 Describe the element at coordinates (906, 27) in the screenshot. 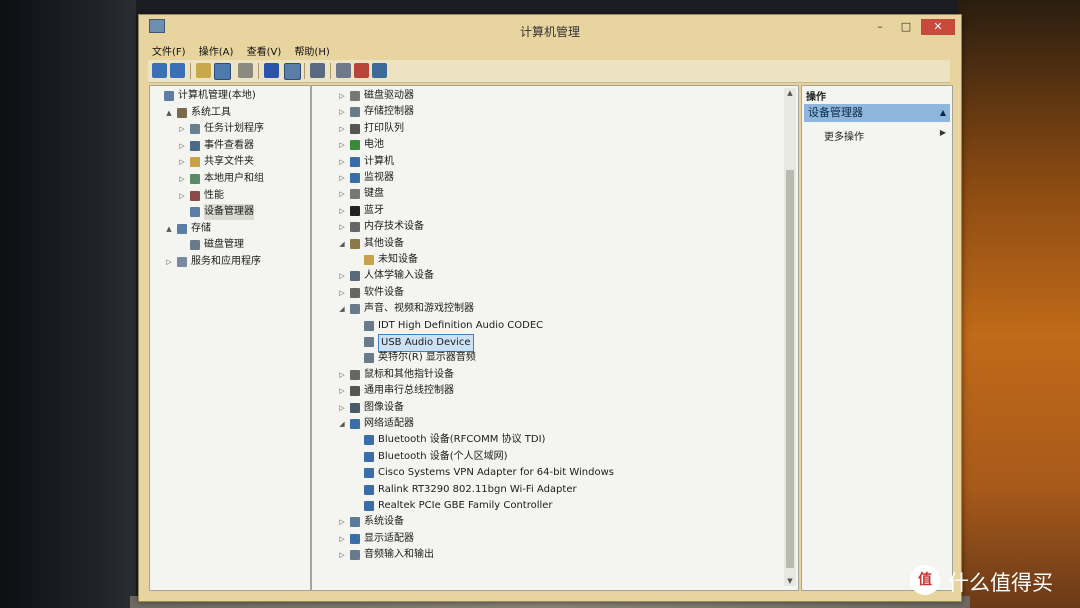

I see `maximize-button: □` at that location.